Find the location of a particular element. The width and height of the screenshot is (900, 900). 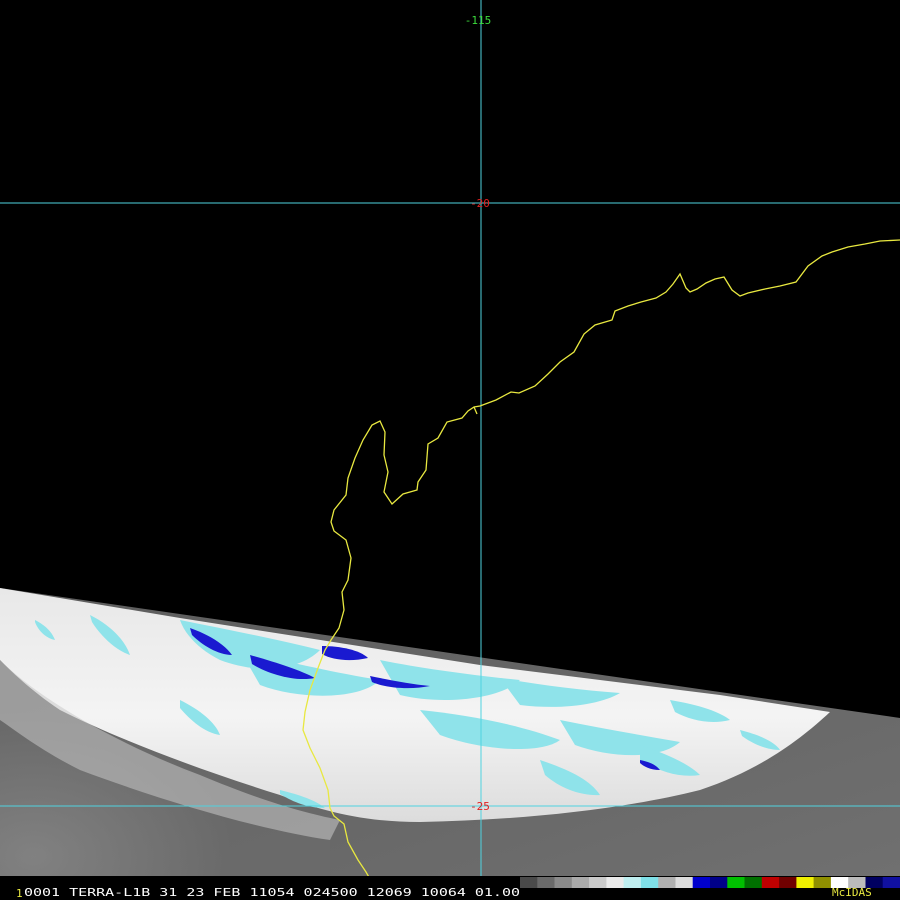

mcidas-brand: McIDAS is located at coordinates (852, 892).